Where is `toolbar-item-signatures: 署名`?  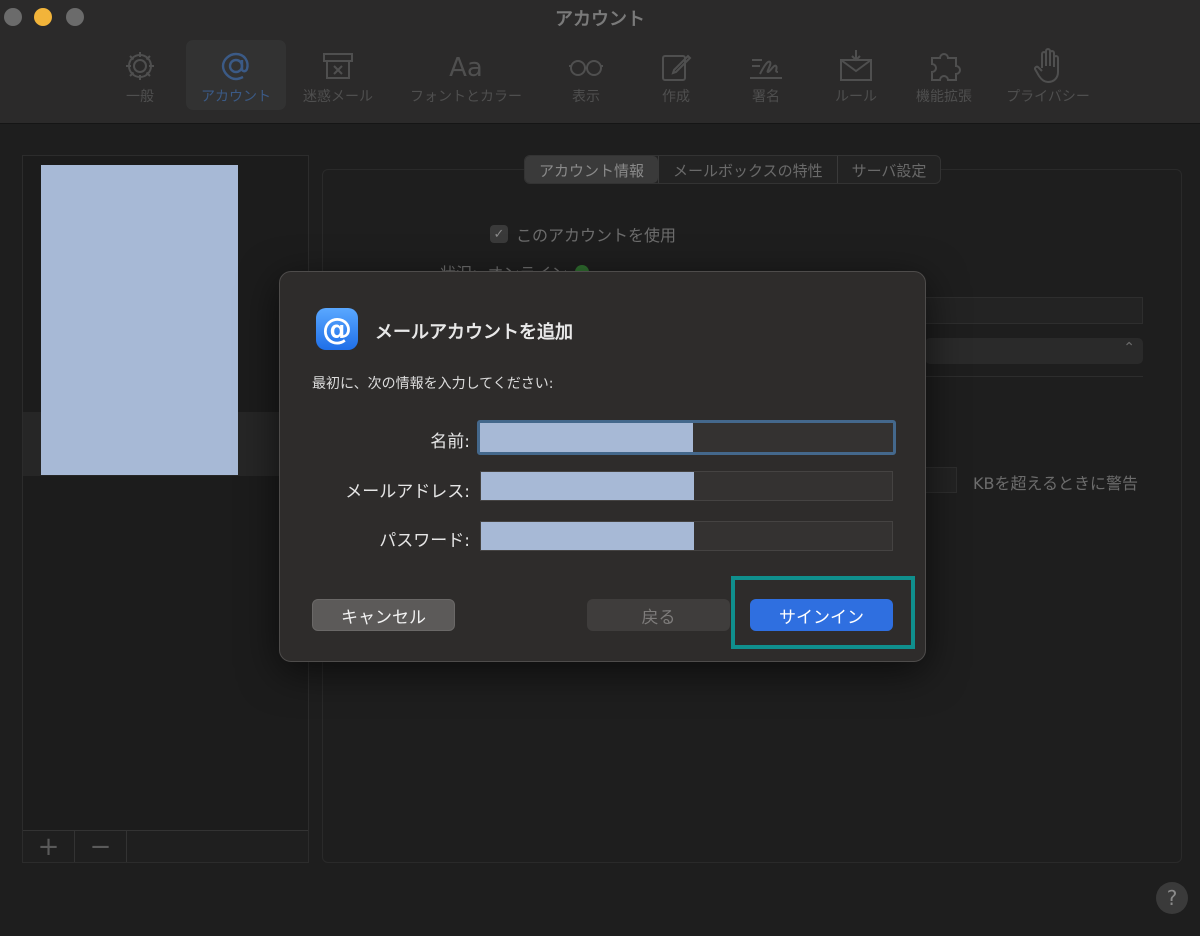 toolbar-item-signatures: 署名 is located at coordinates (766, 75).